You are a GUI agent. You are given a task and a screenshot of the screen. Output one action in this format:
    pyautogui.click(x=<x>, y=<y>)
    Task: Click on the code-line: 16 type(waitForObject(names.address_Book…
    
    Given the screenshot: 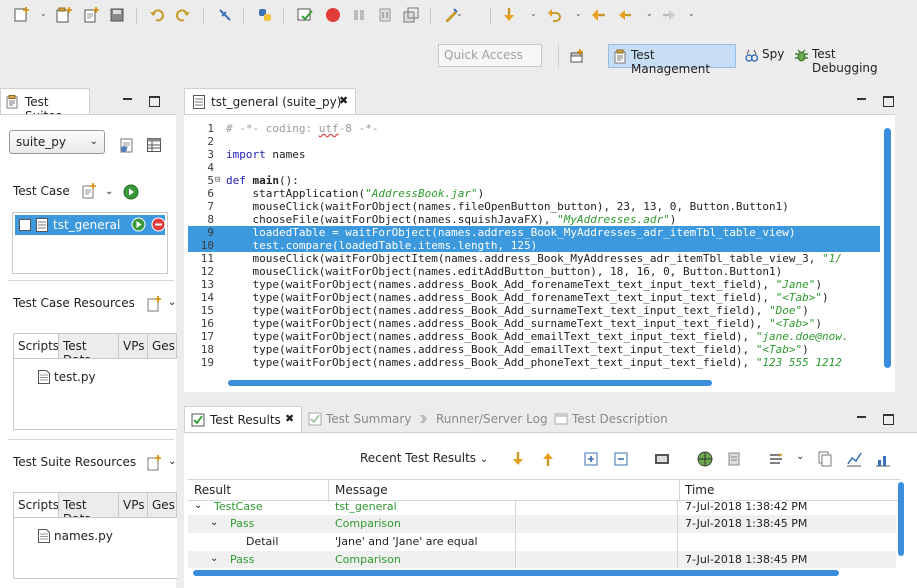 What is the action you would take?
    pyautogui.click(x=534, y=323)
    